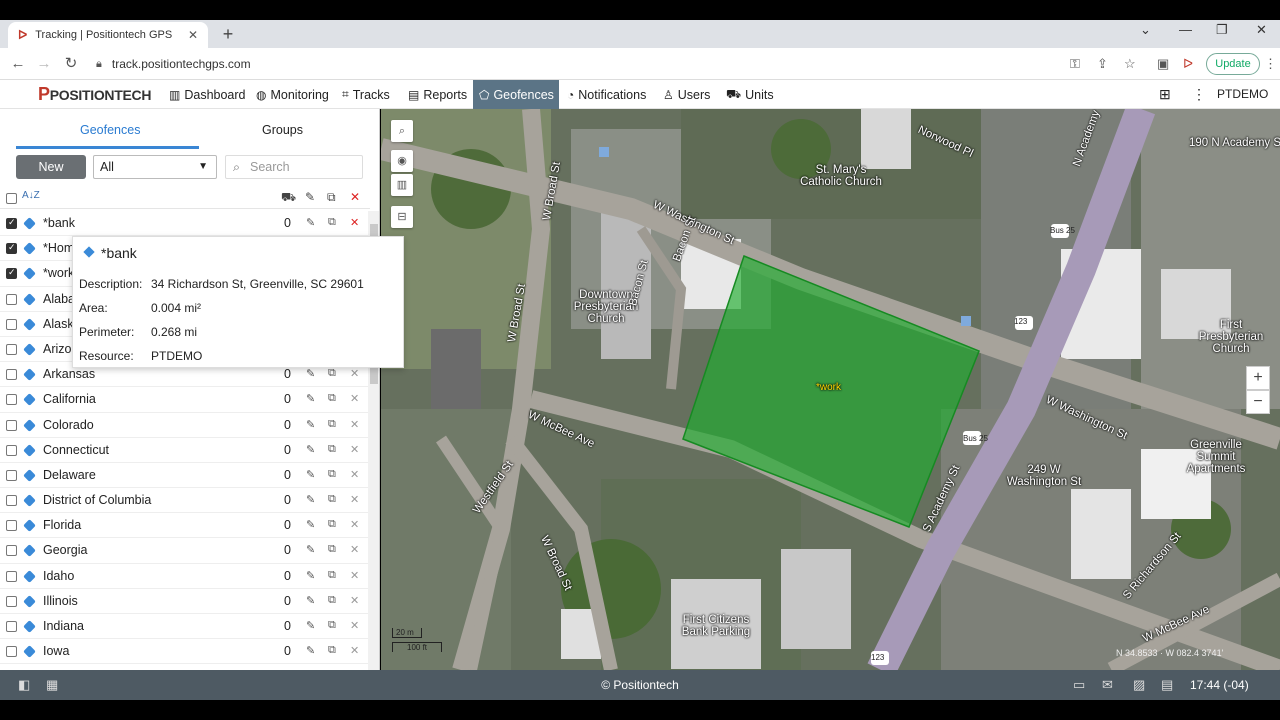 The width and height of the screenshot is (1280, 720). Describe the element at coordinates (58, 248) in the screenshot. I see `geofence-name: *Hom` at that location.